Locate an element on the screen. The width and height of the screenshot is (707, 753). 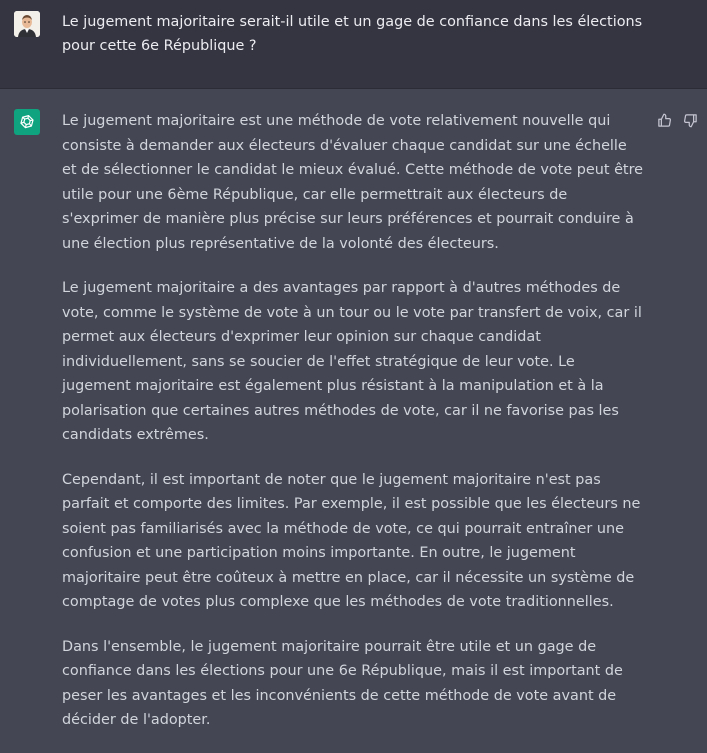
thumbs-up-button is located at coordinates (664, 120).